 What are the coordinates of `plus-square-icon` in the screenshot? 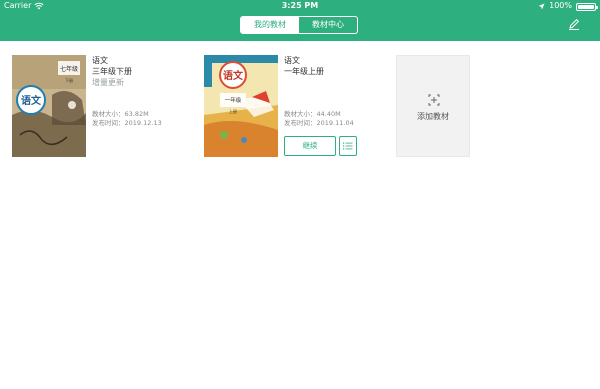 It's located at (434, 100).